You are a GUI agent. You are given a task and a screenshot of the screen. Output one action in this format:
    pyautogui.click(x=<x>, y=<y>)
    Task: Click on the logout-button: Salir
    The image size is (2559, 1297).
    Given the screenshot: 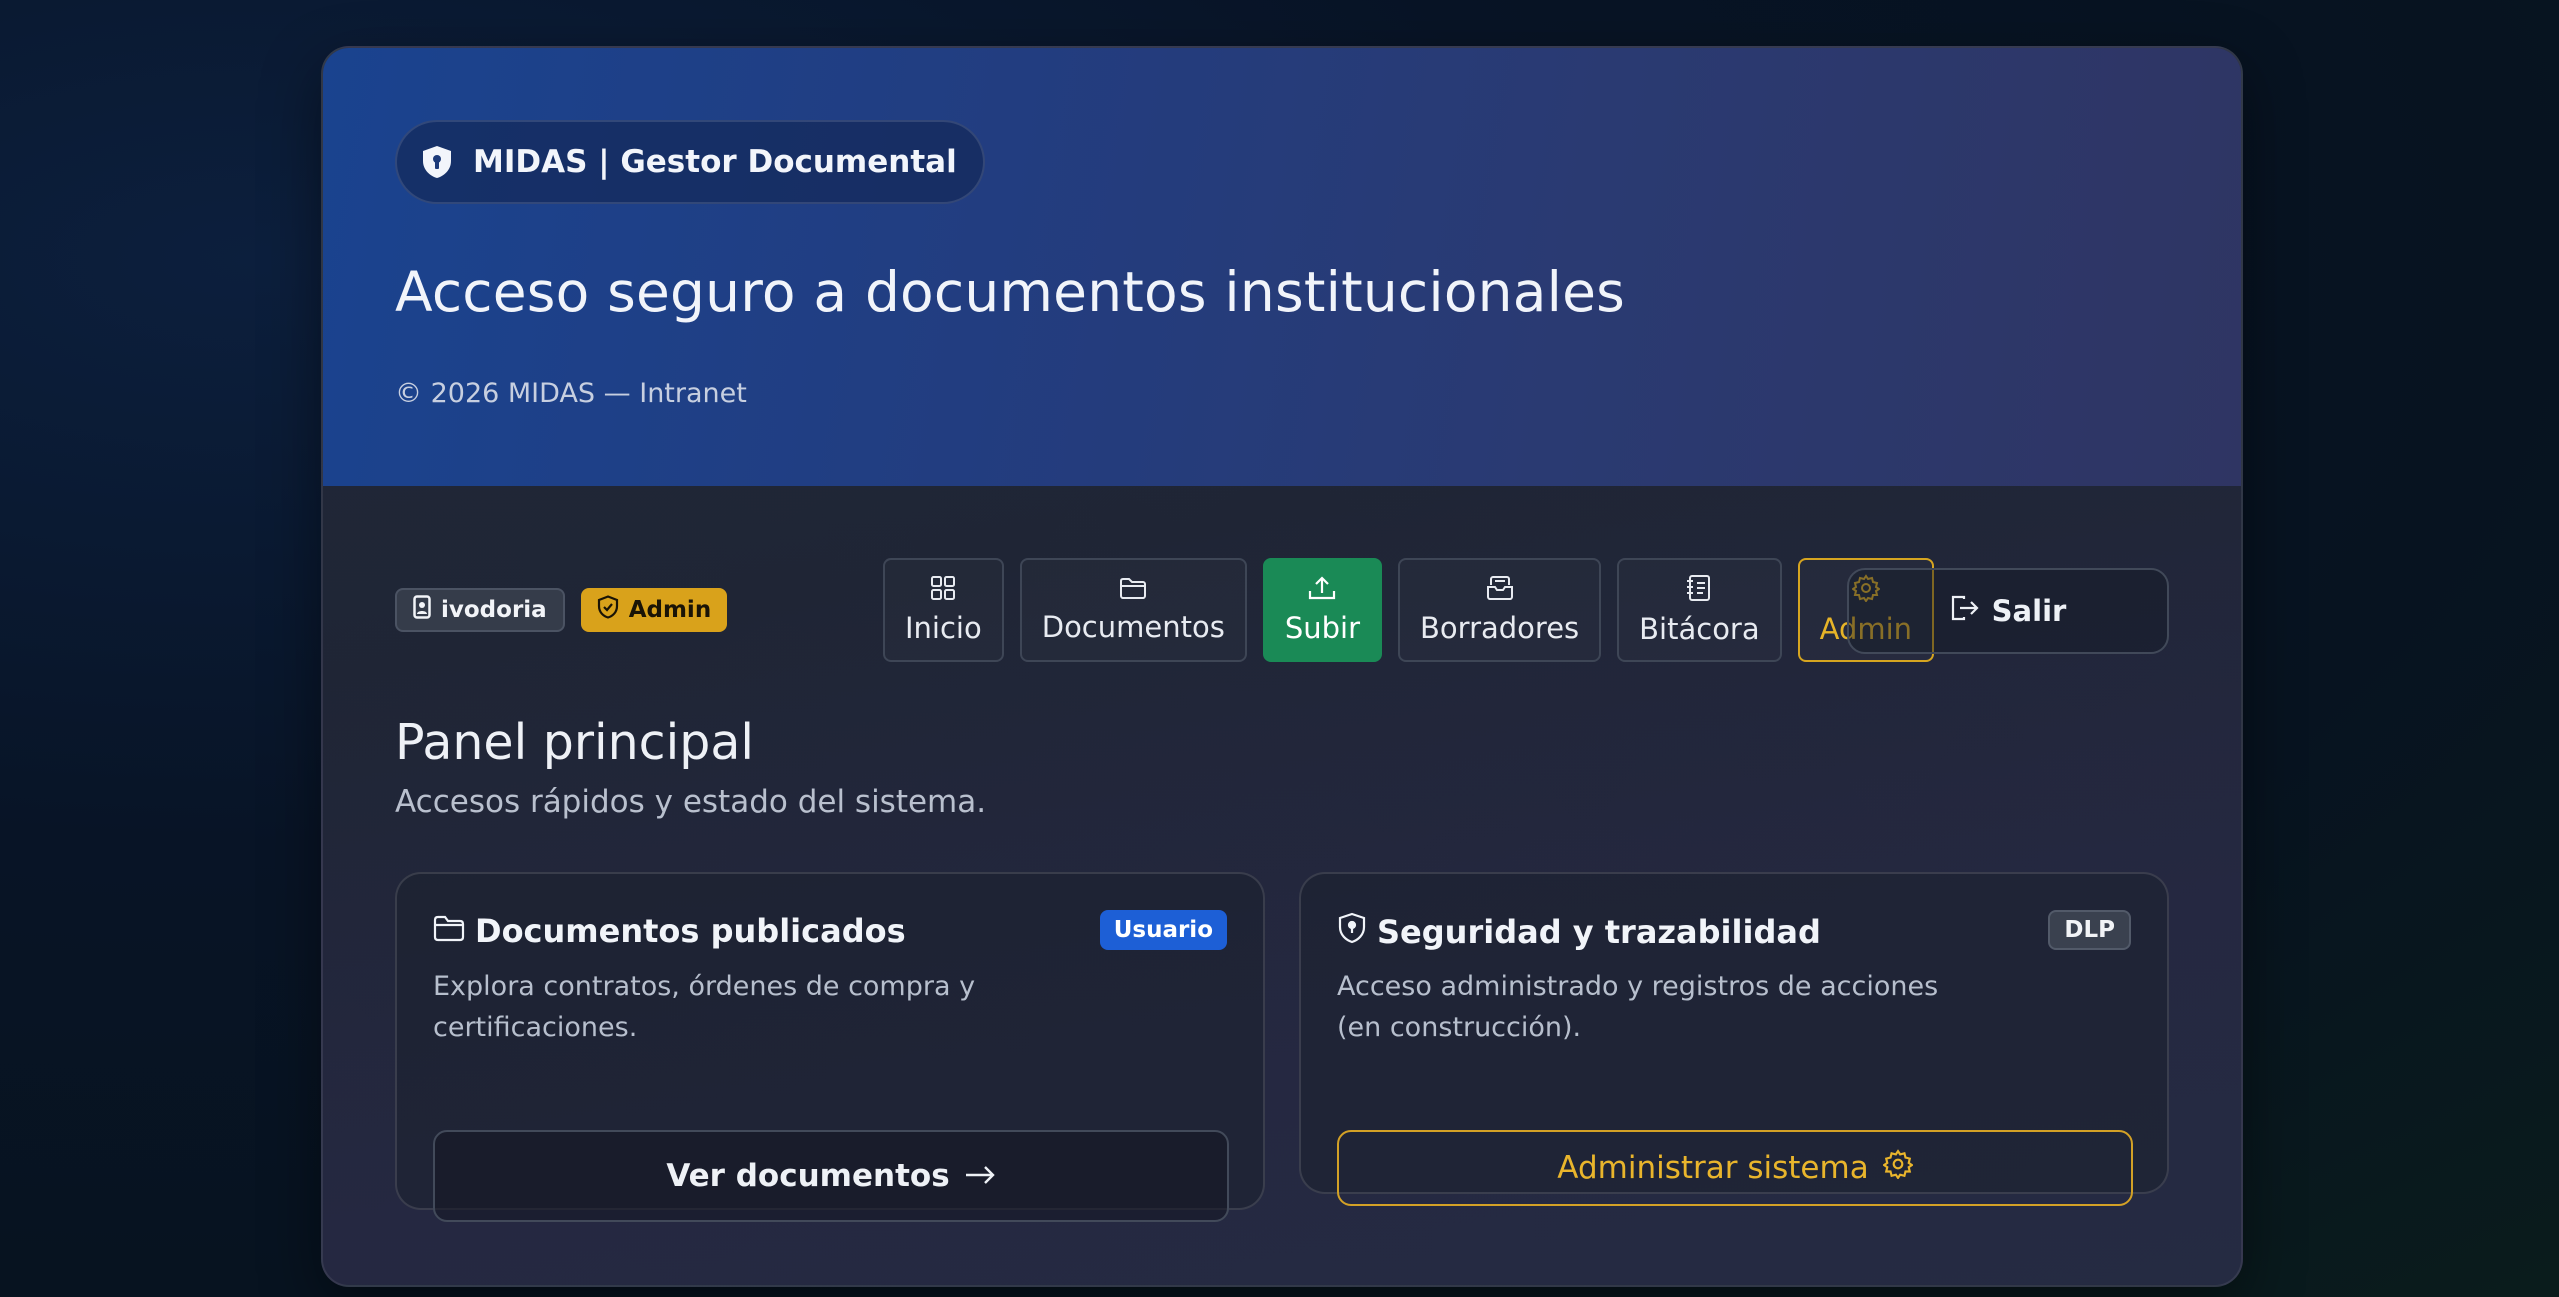 What is the action you would take?
    pyautogui.click(x=2008, y=611)
    